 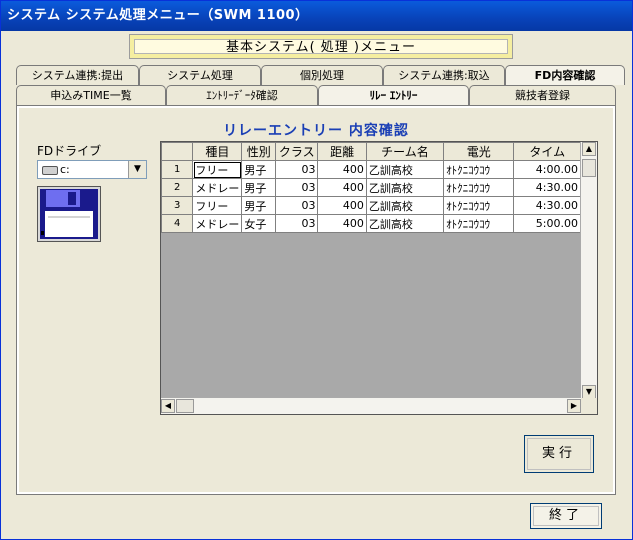 I want to click on scroll-up-icon: ▲, so click(x=589, y=149).